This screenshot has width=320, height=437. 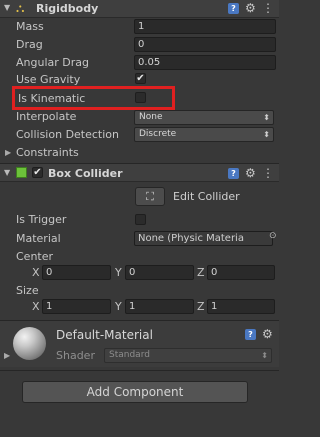 What do you see at coordinates (205, 26) in the screenshot?
I see `mass-field: 1` at bounding box center [205, 26].